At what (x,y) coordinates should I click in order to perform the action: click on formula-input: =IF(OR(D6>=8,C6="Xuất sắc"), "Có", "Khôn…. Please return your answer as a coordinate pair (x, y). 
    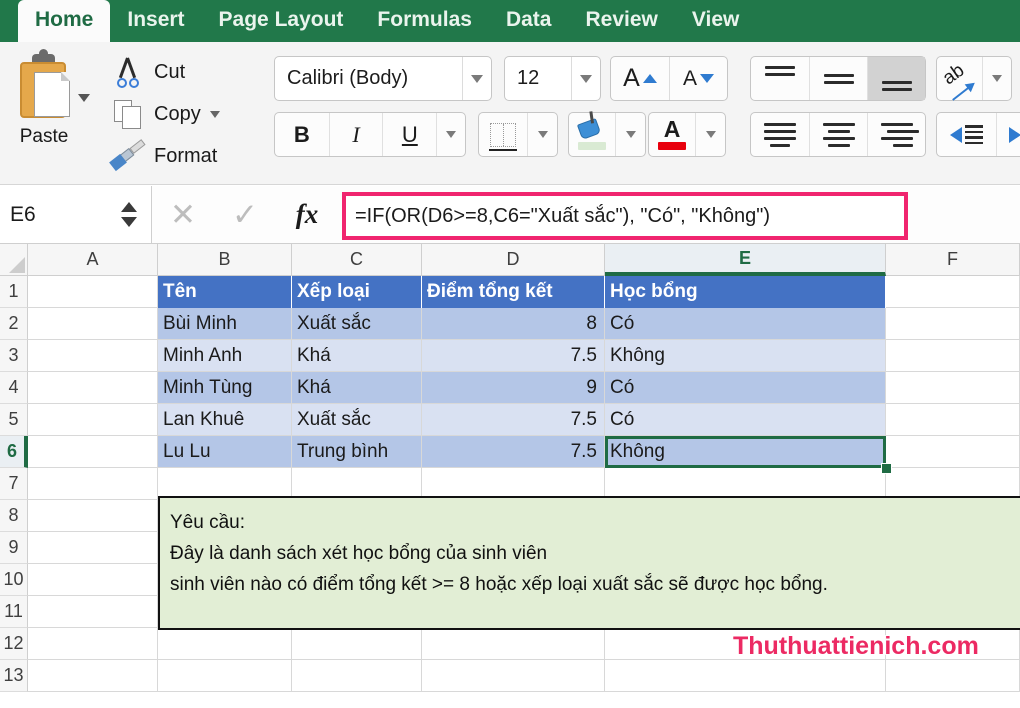
    Looking at the image, I should click on (625, 216).